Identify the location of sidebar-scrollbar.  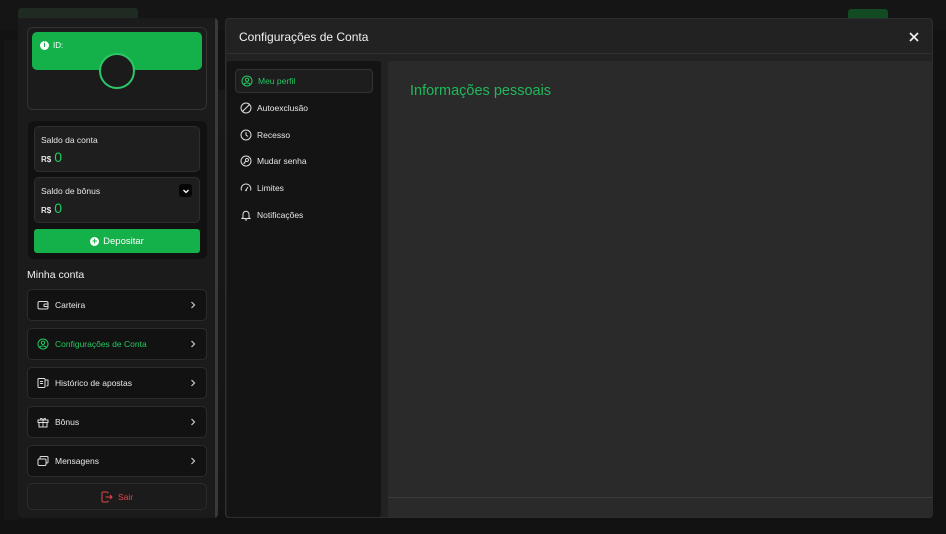
(216, 268).